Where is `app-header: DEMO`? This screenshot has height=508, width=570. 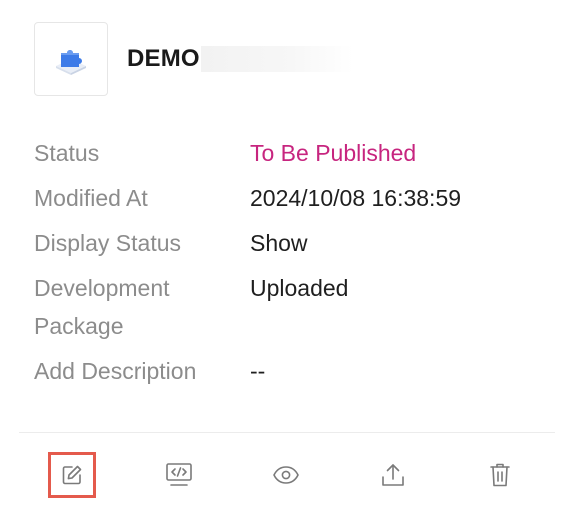
app-header: DEMO is located at coordinates (193, 59).